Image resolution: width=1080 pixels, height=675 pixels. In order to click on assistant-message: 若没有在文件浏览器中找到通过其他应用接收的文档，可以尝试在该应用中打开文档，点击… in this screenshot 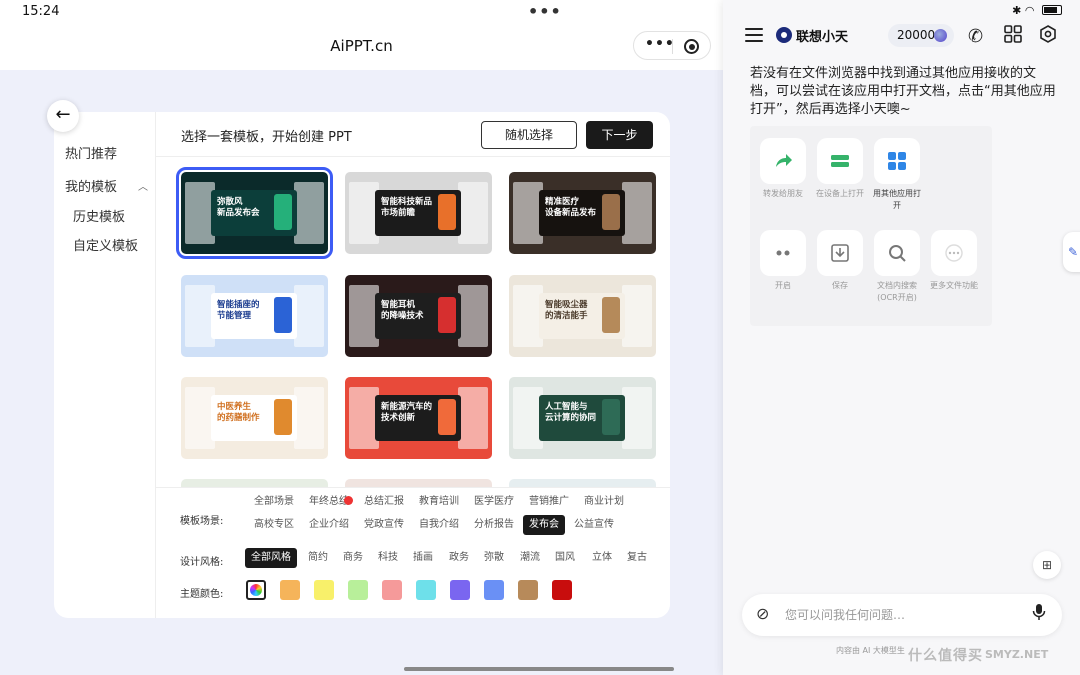, I will do `click(903, 91)`.